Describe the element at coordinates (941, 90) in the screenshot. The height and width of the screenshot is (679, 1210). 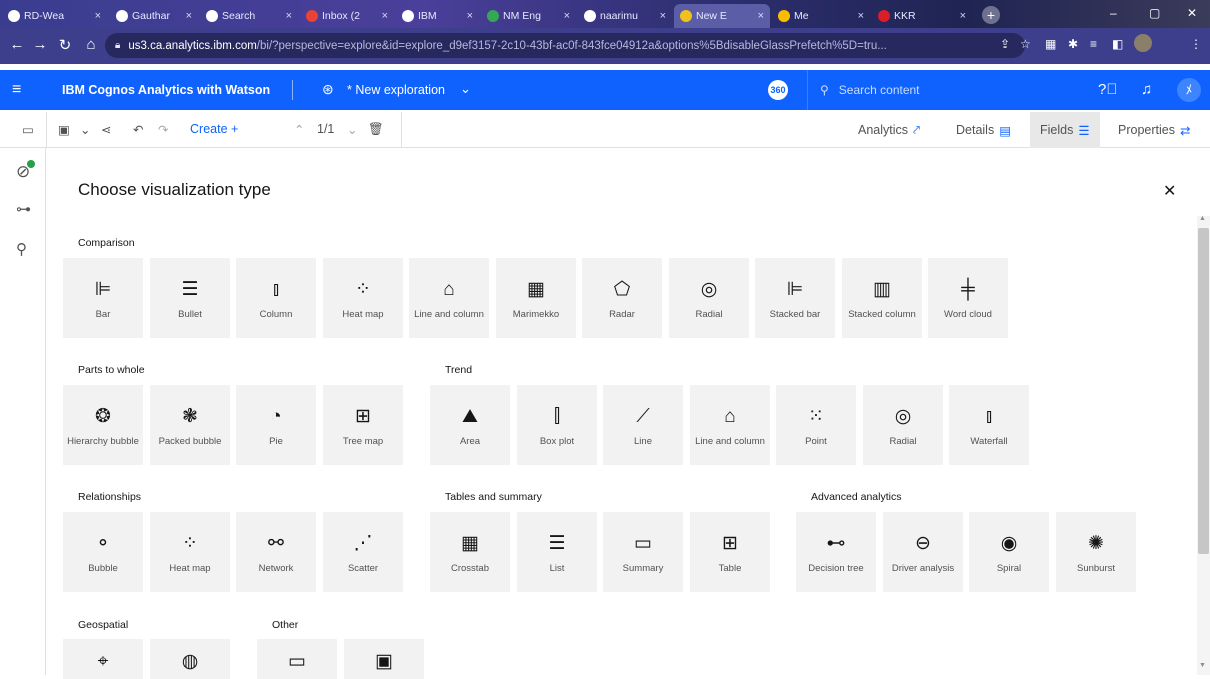
I see `search-input: ⚲ Search content` at that location.